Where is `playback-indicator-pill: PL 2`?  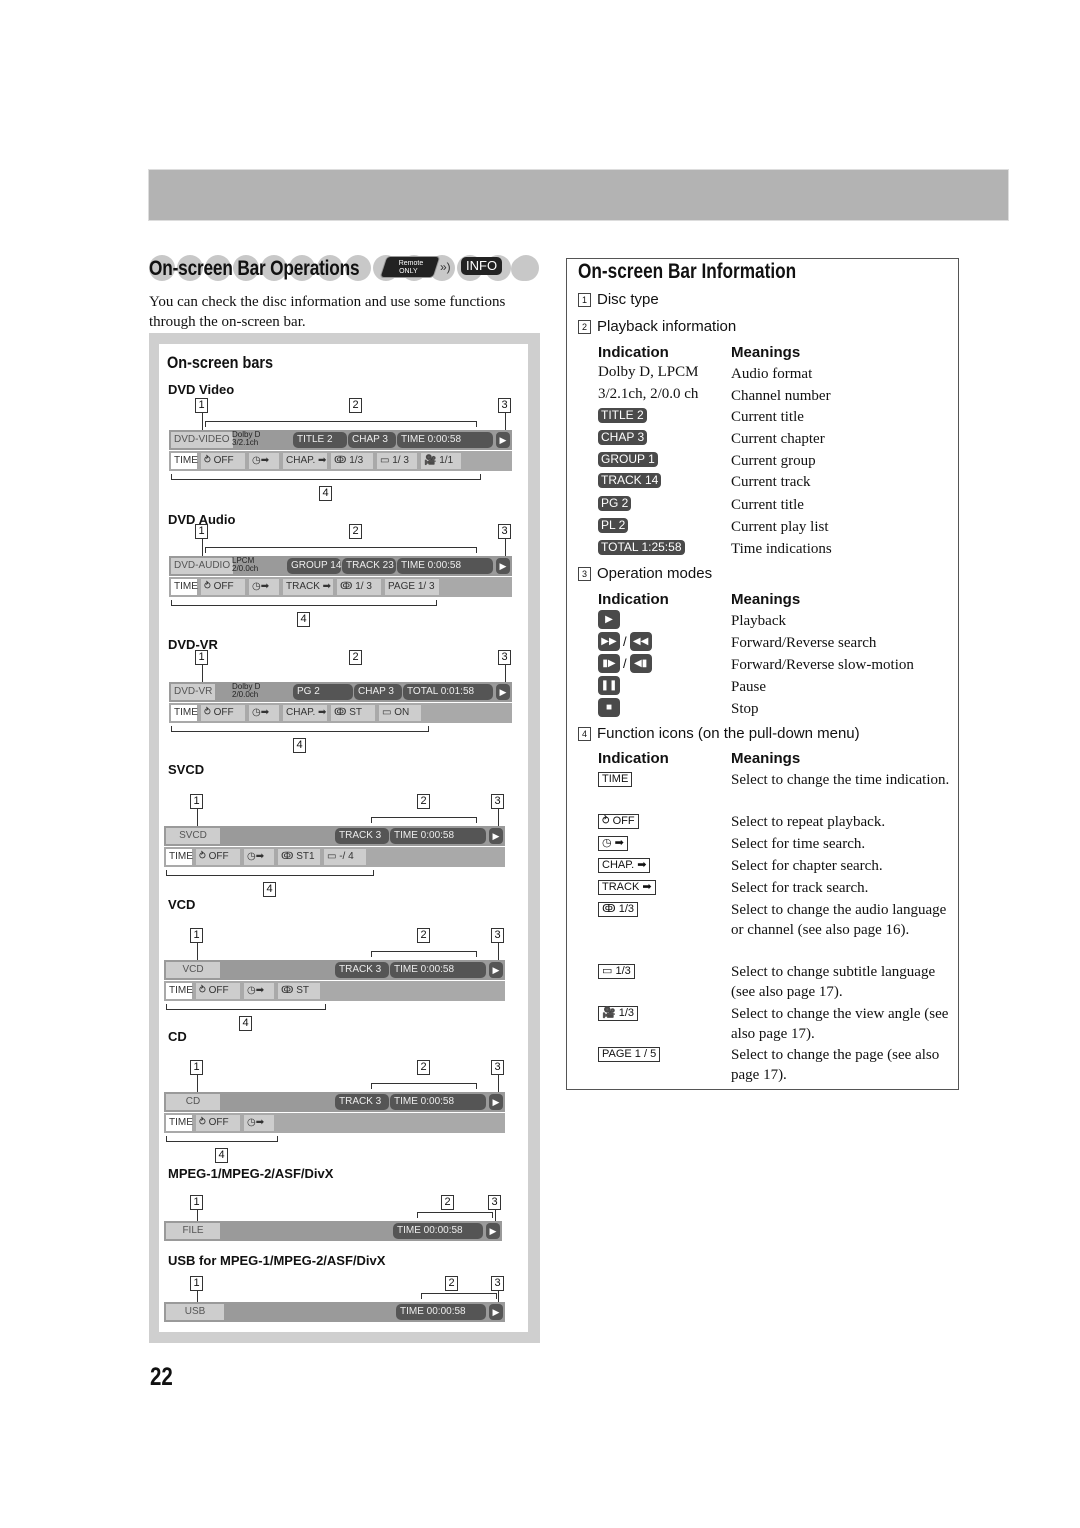
playback-indicator-pill: PL 2 is located at coordinates (613, 525).